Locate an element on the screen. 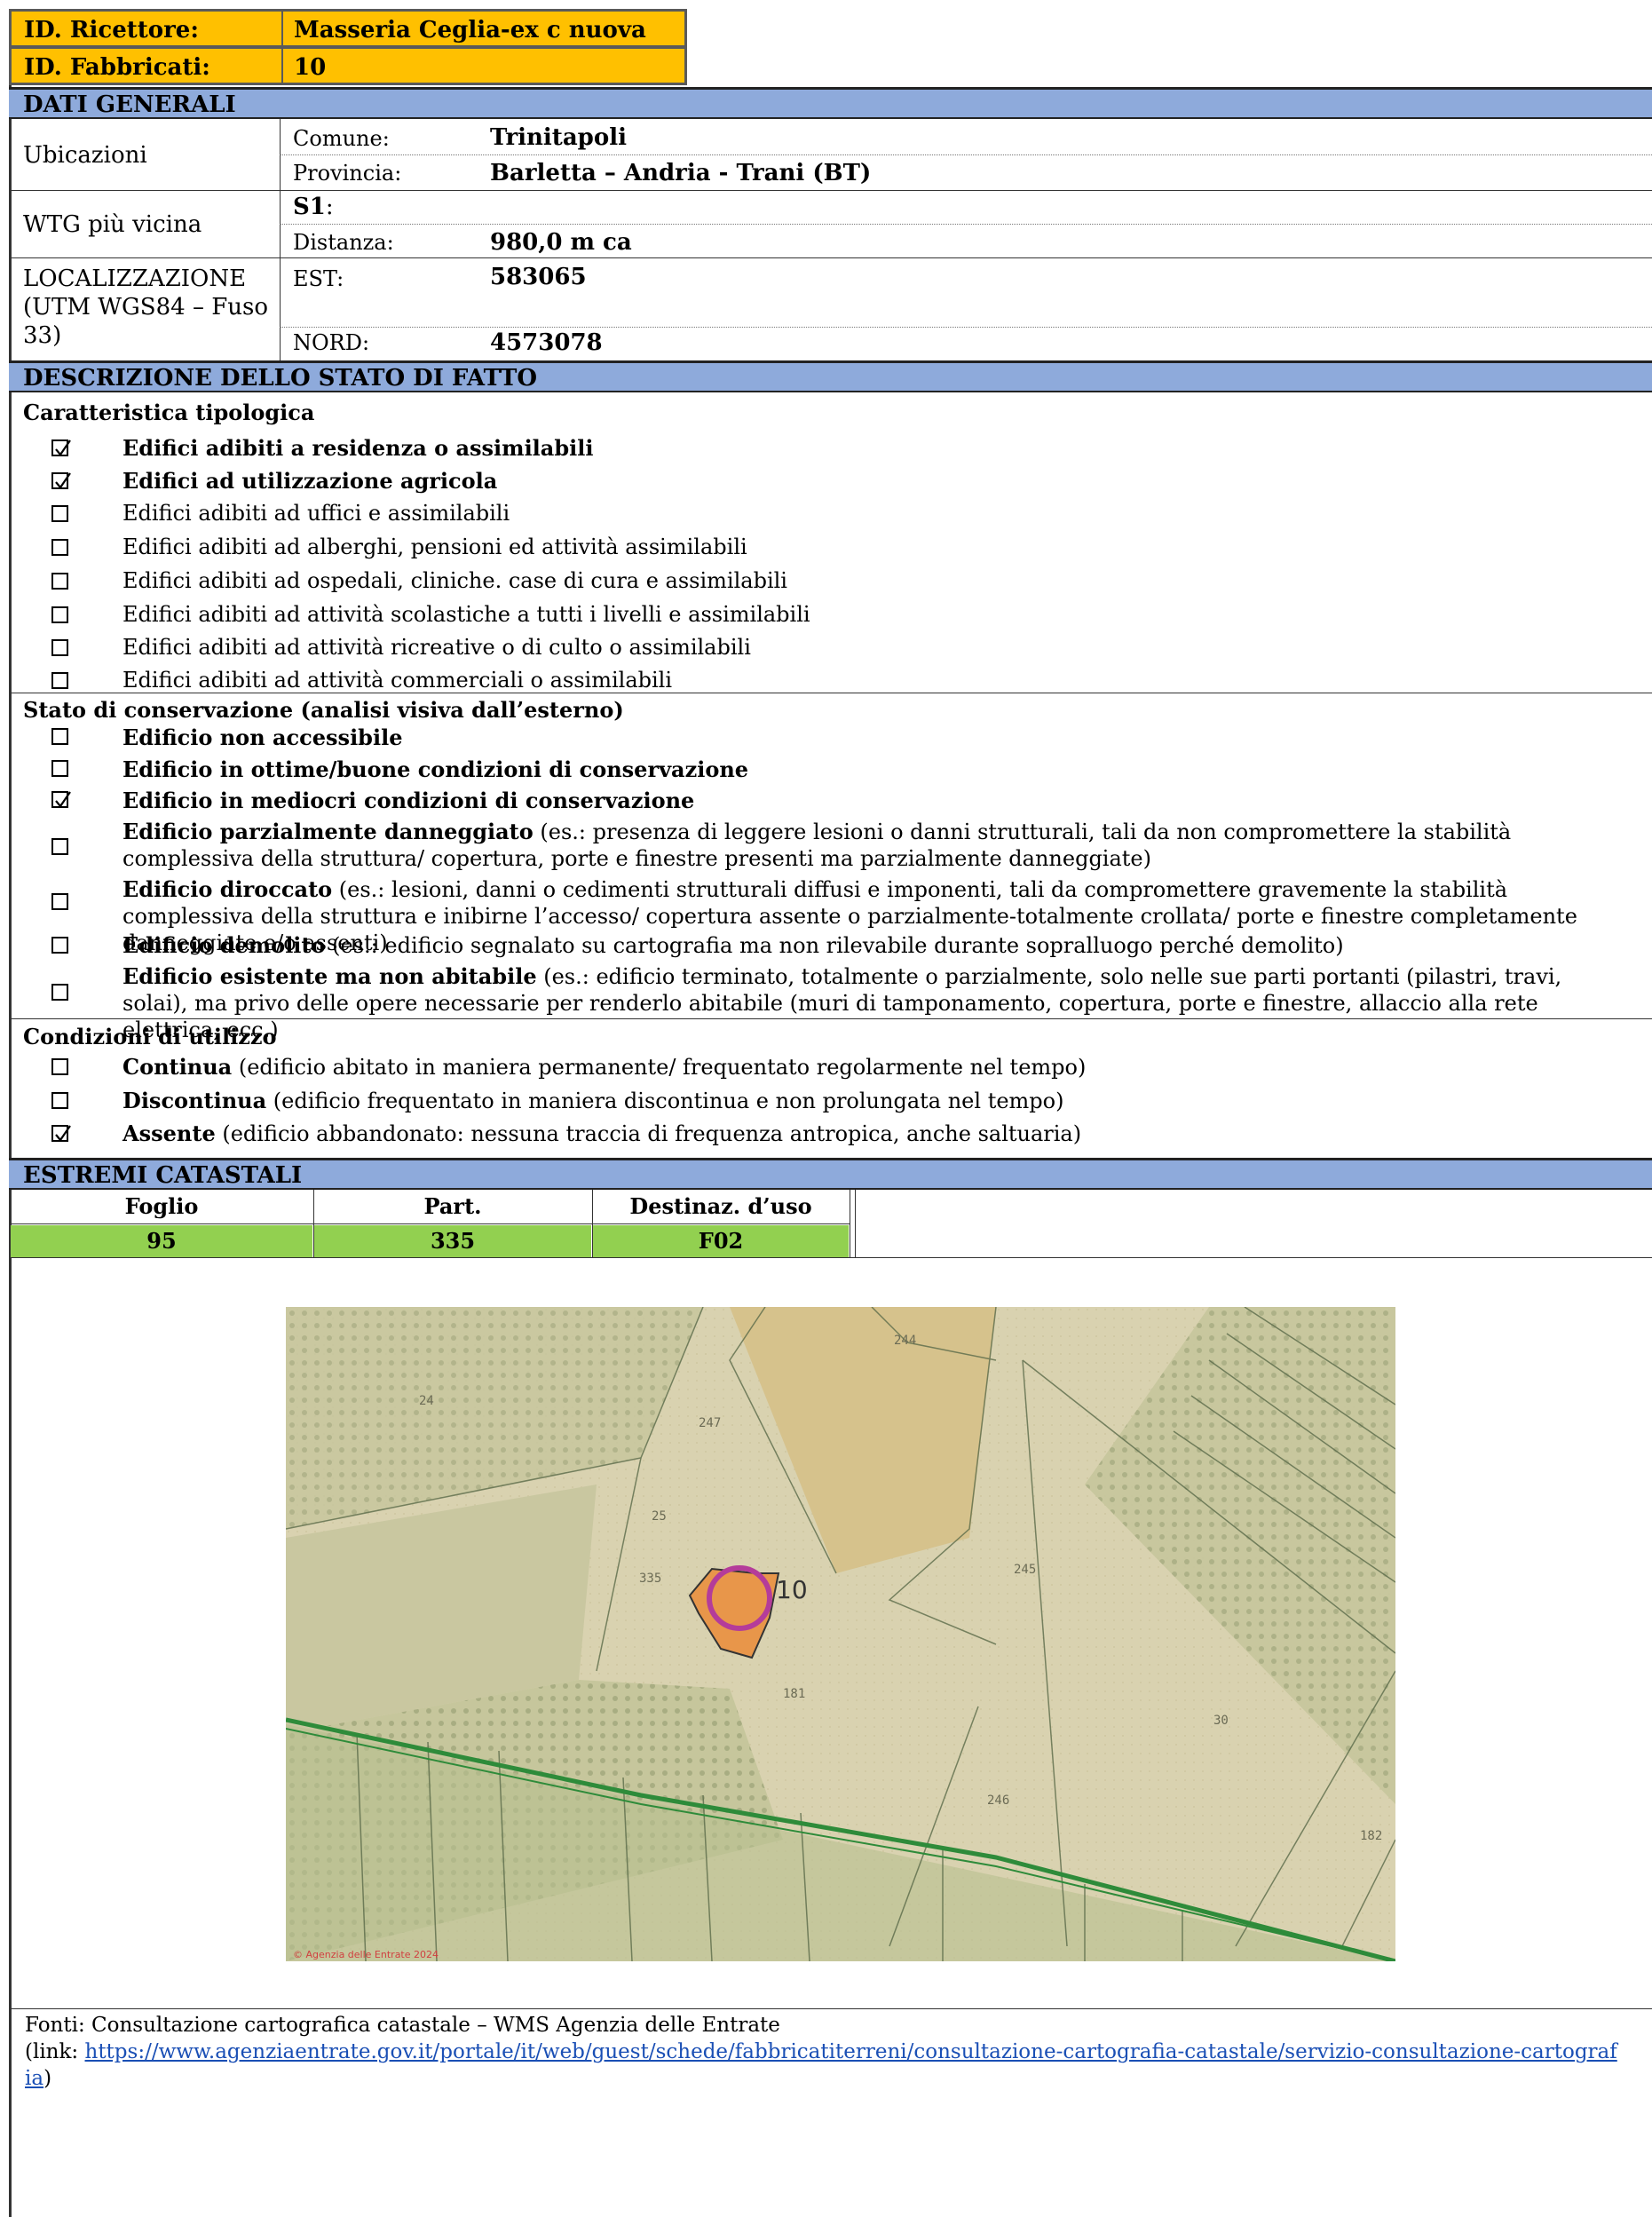 This screenshot has height=2217, width=1652. section-catastali: ESTREMI CATASTALI is located at coordinates (830, 1174).